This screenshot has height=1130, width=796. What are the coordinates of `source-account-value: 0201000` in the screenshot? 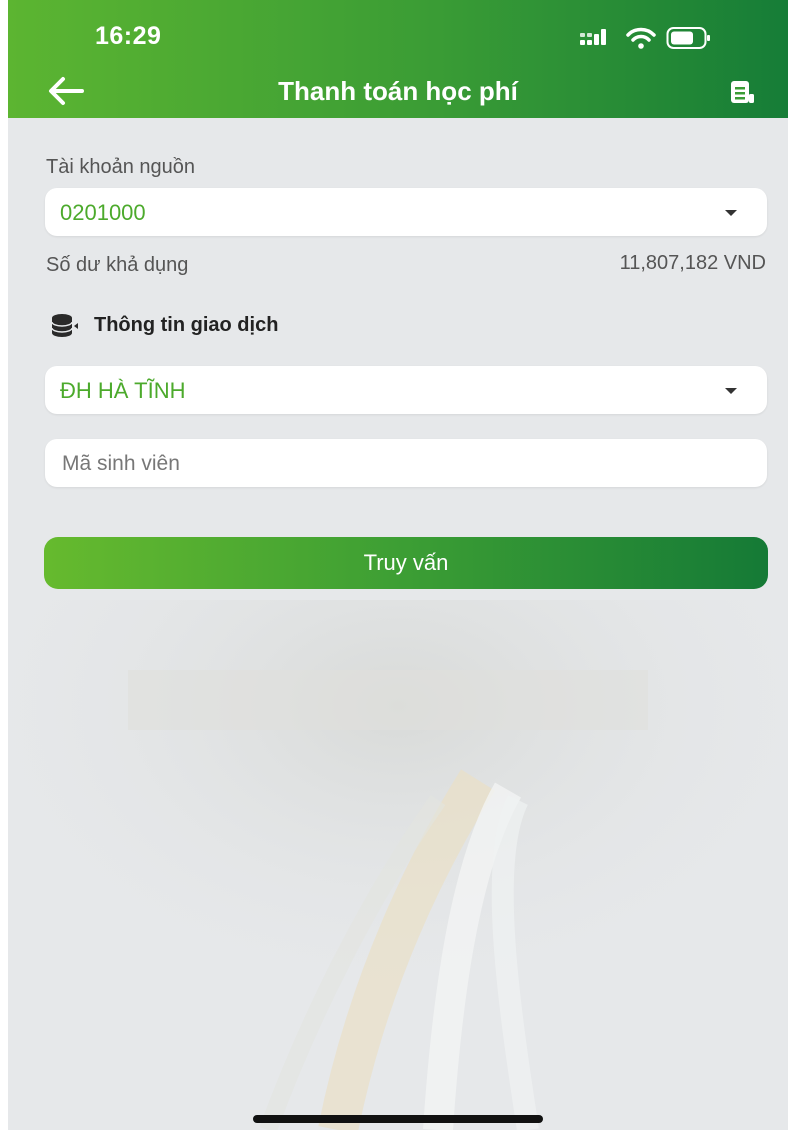 It's located at (103, 212).